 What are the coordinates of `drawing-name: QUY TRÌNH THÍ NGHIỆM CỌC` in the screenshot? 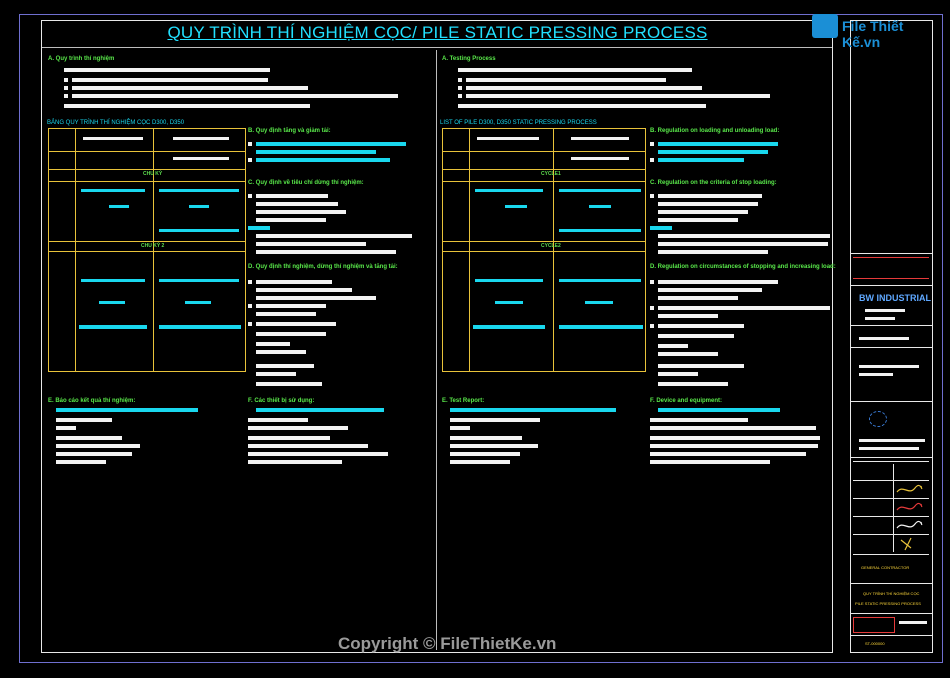 It's located at (891, 593).